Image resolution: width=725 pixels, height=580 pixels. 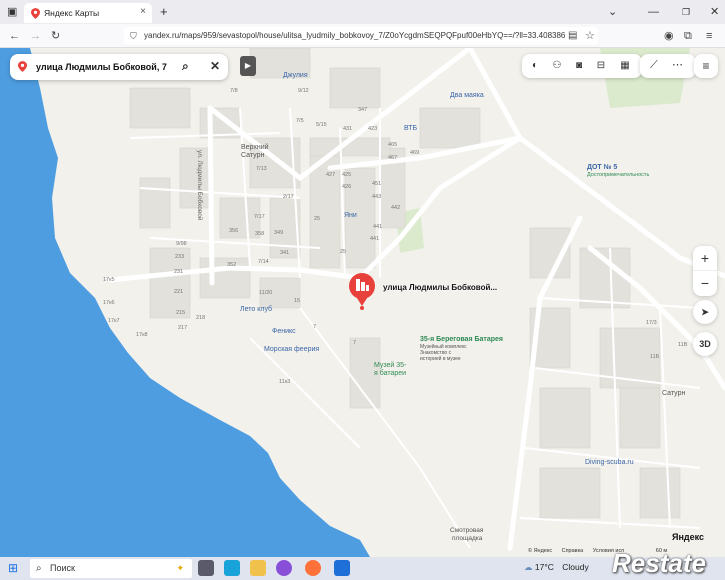 What do you see at coordinates (540, 551) in the screenshot?
I see `copyright-link: © Яндекс` at bounding box center [540, 551].